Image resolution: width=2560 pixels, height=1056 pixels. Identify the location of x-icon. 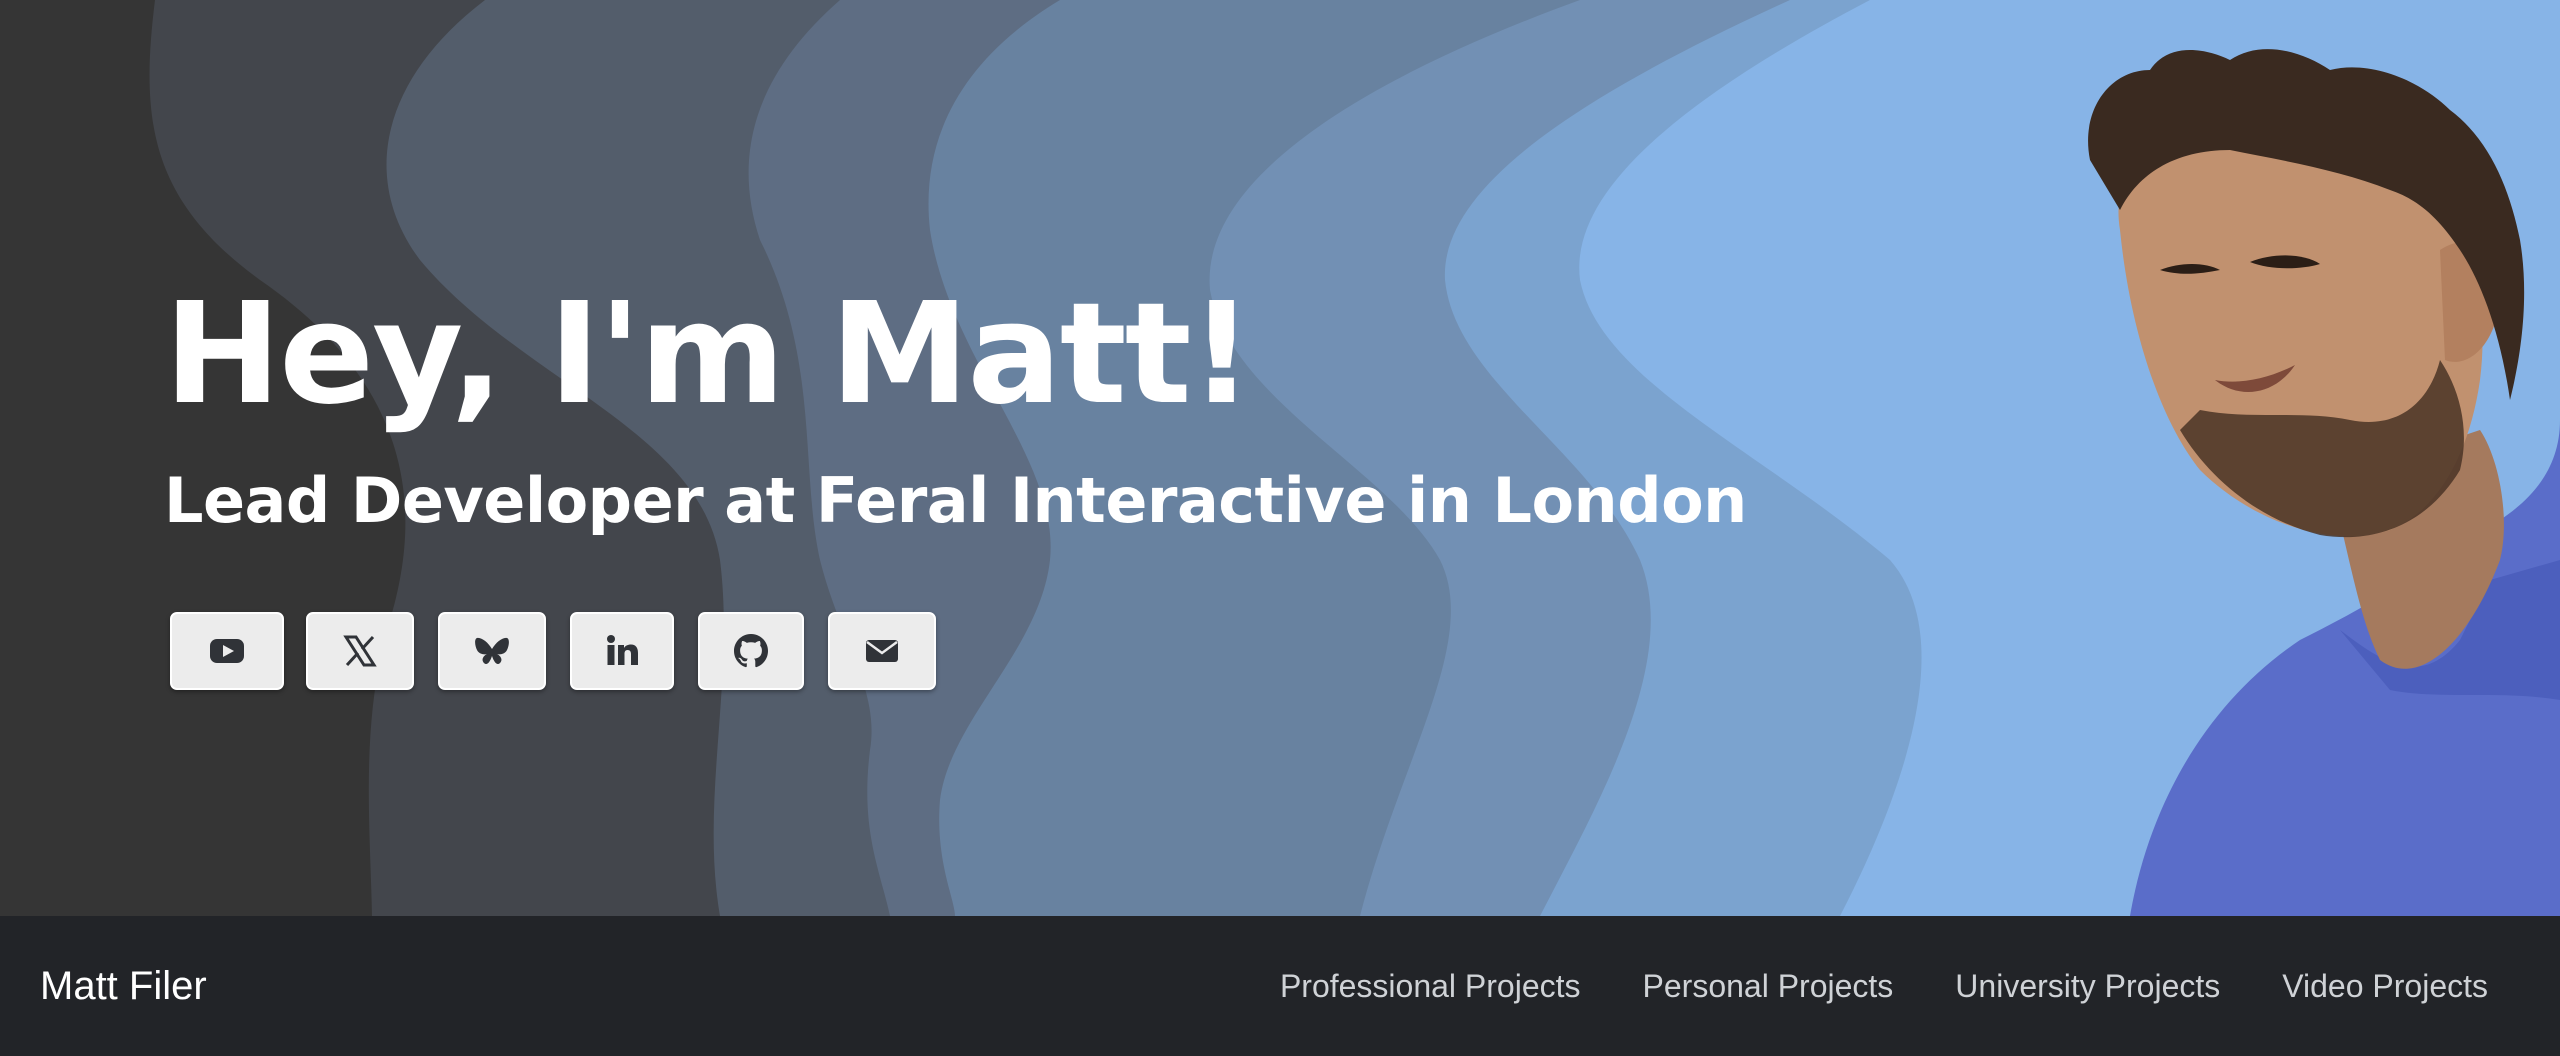
(360, 651).